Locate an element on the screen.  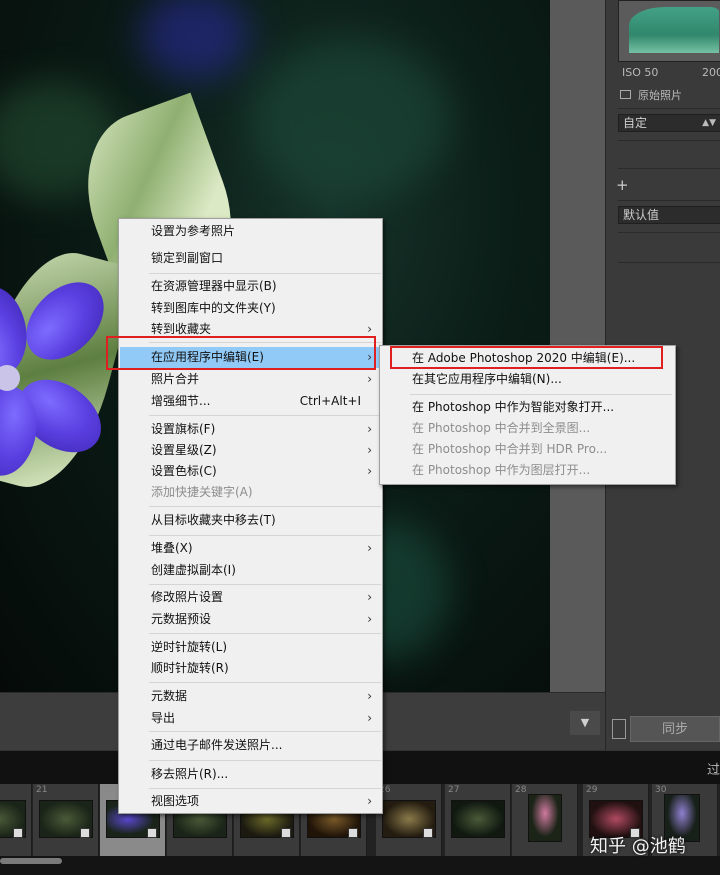
menu-item-enhance-details: 增强细节... Ctrl+Alt+I is located at coordinates (250, 401).